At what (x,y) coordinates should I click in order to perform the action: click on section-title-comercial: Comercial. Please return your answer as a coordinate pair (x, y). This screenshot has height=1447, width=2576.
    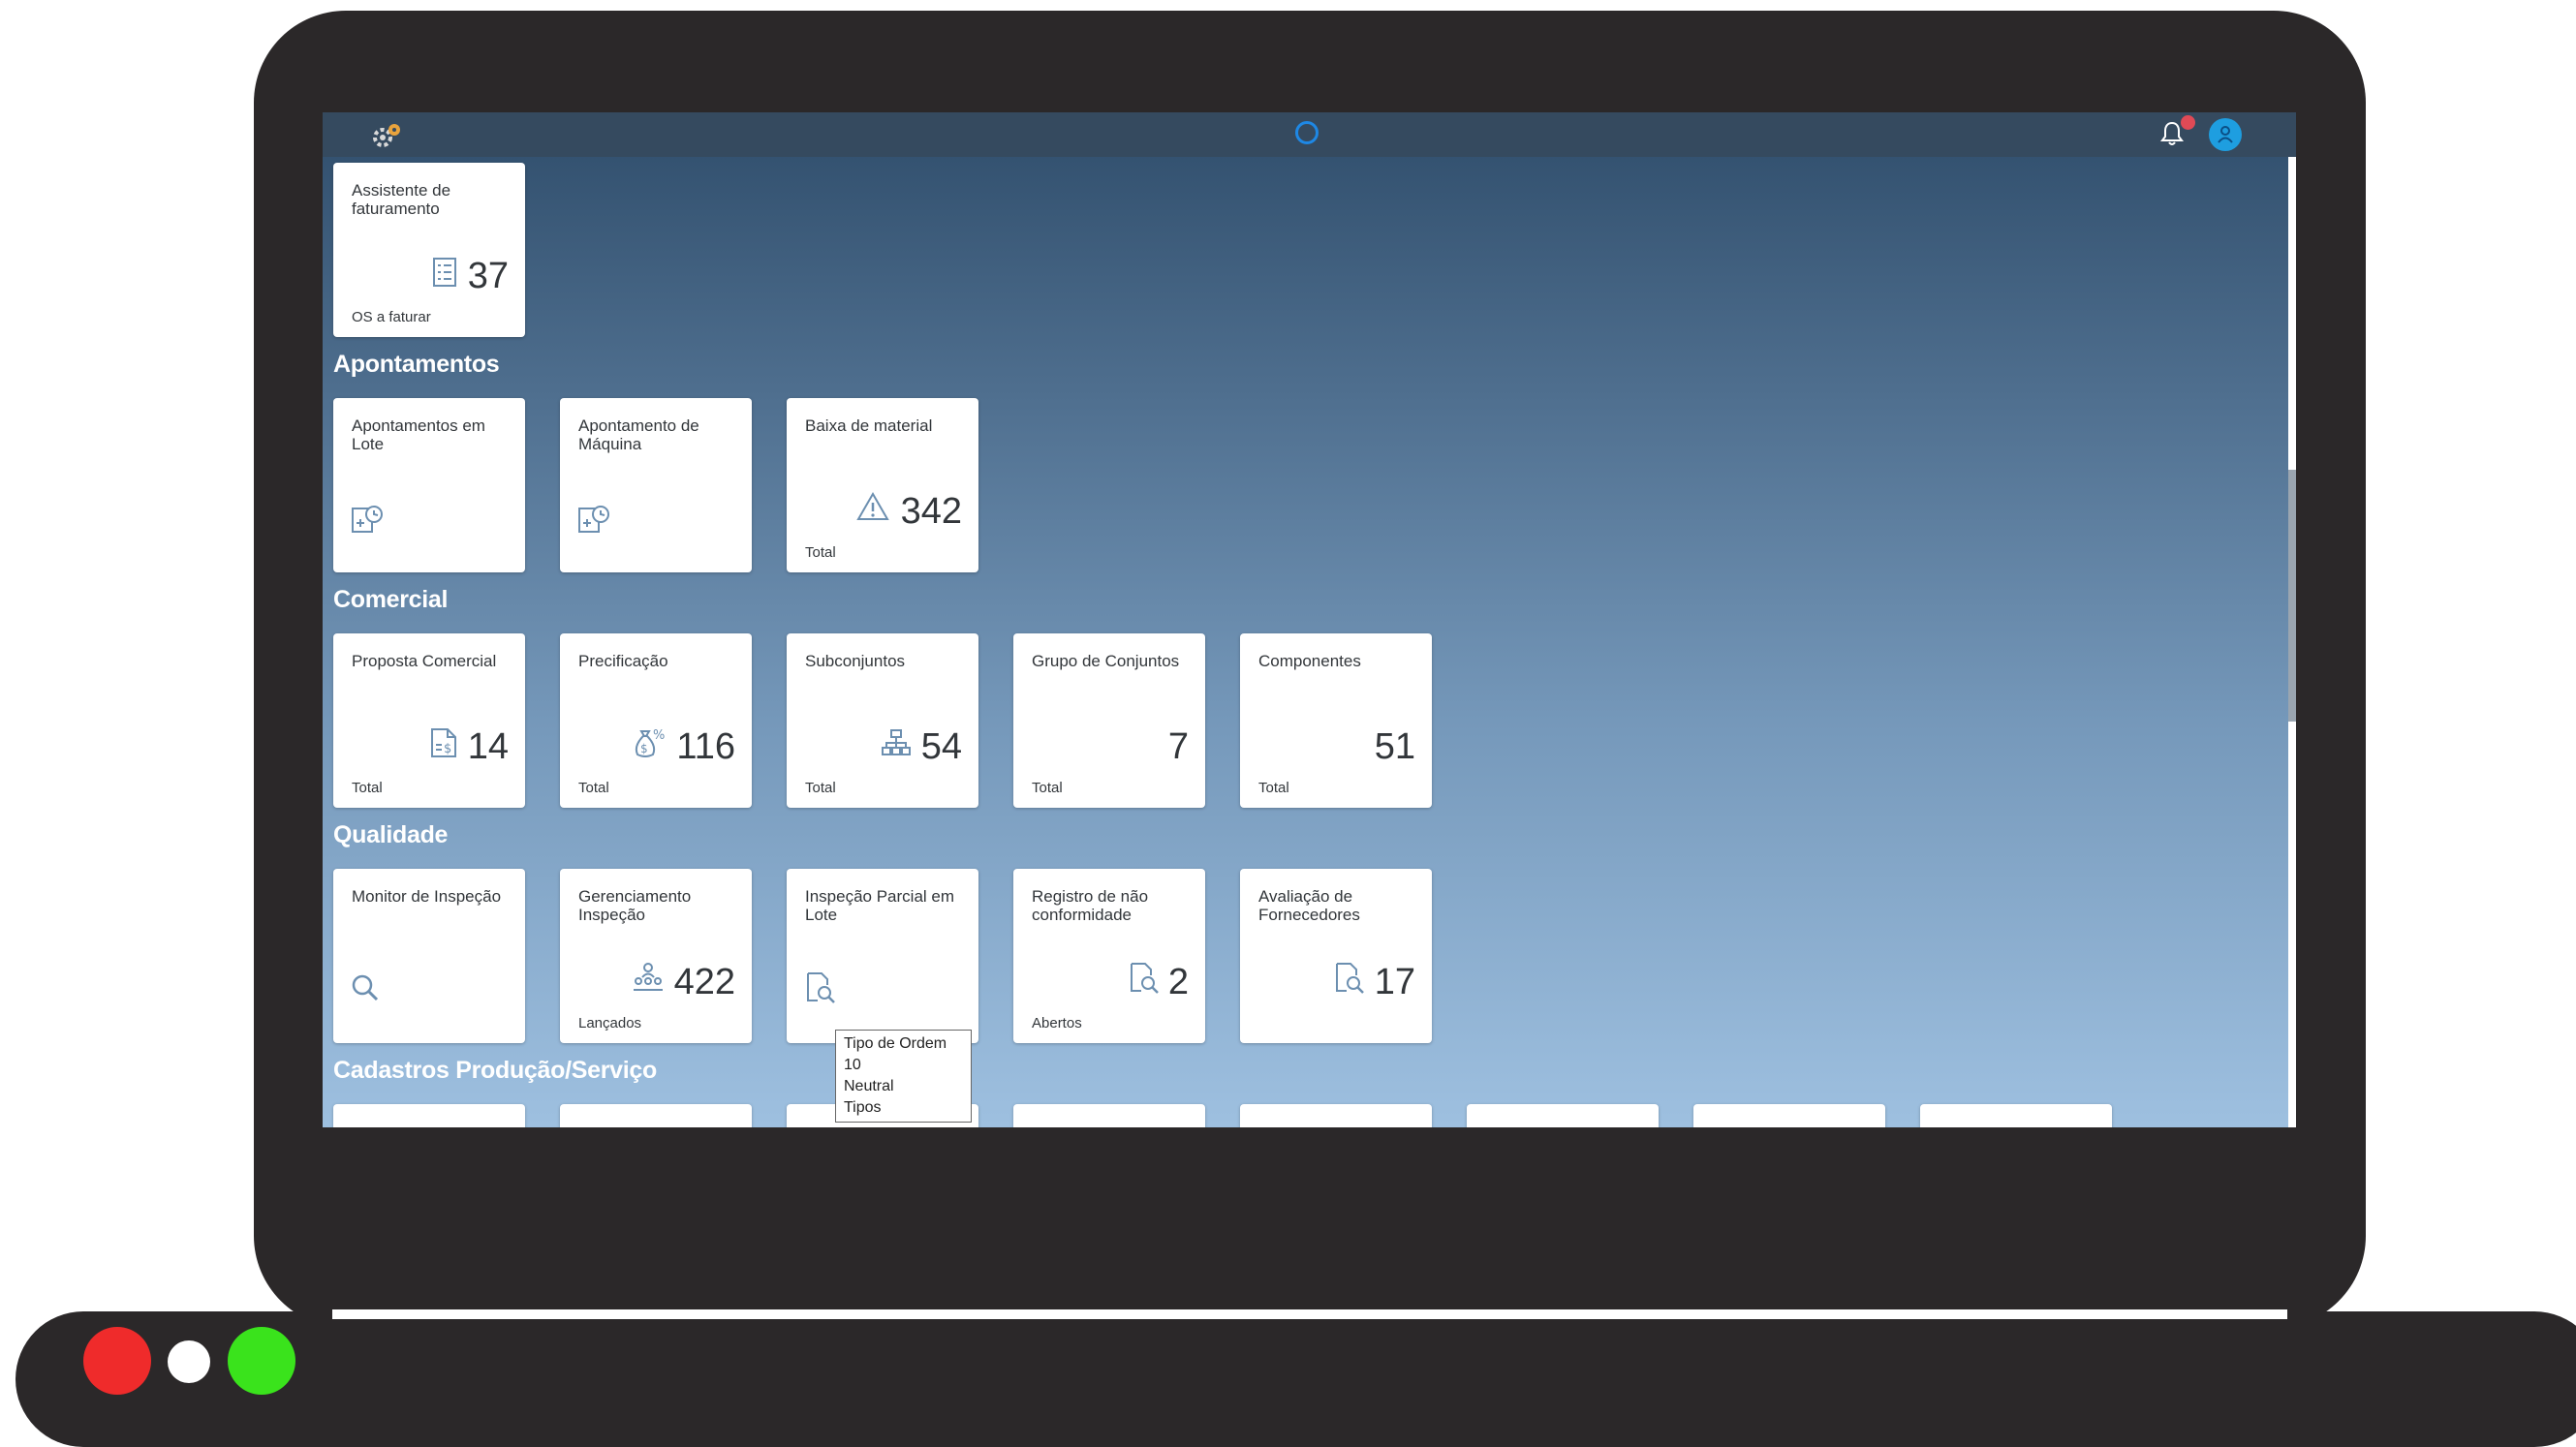
    Looking at the image, I should click on (391, 599).